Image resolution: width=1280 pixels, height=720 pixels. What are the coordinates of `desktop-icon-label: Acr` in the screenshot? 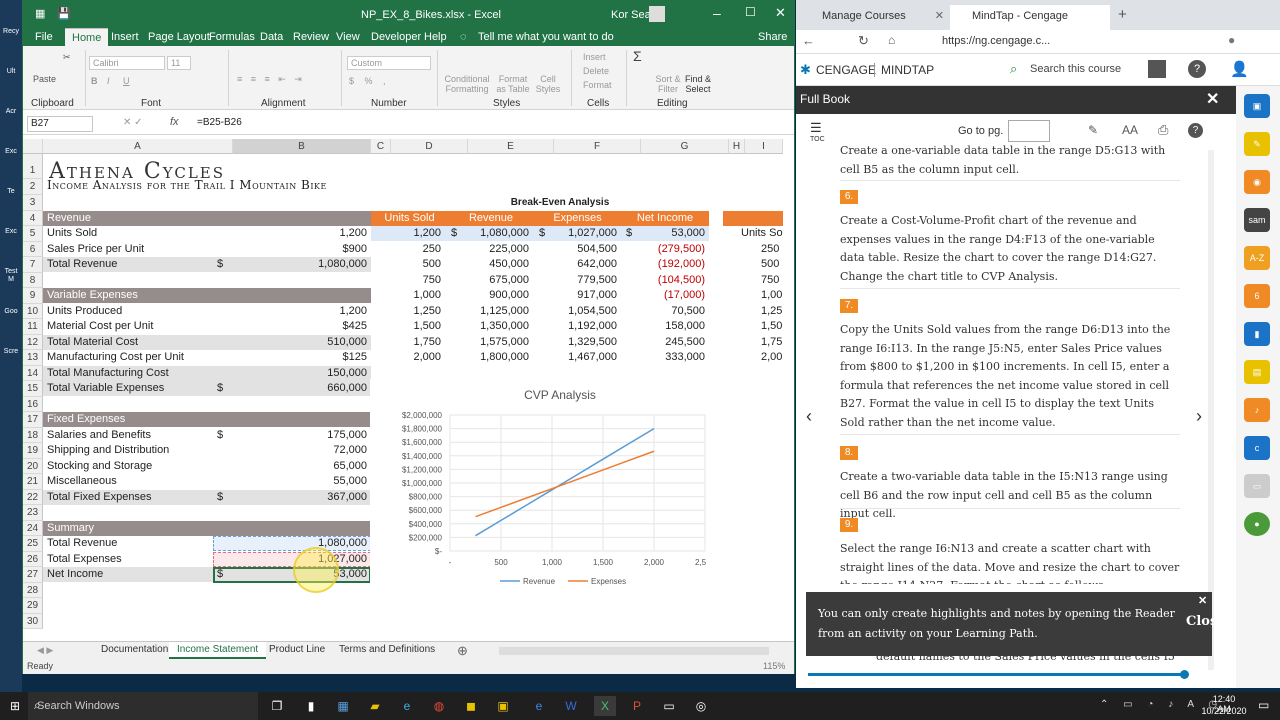 It's located at (11, 112).